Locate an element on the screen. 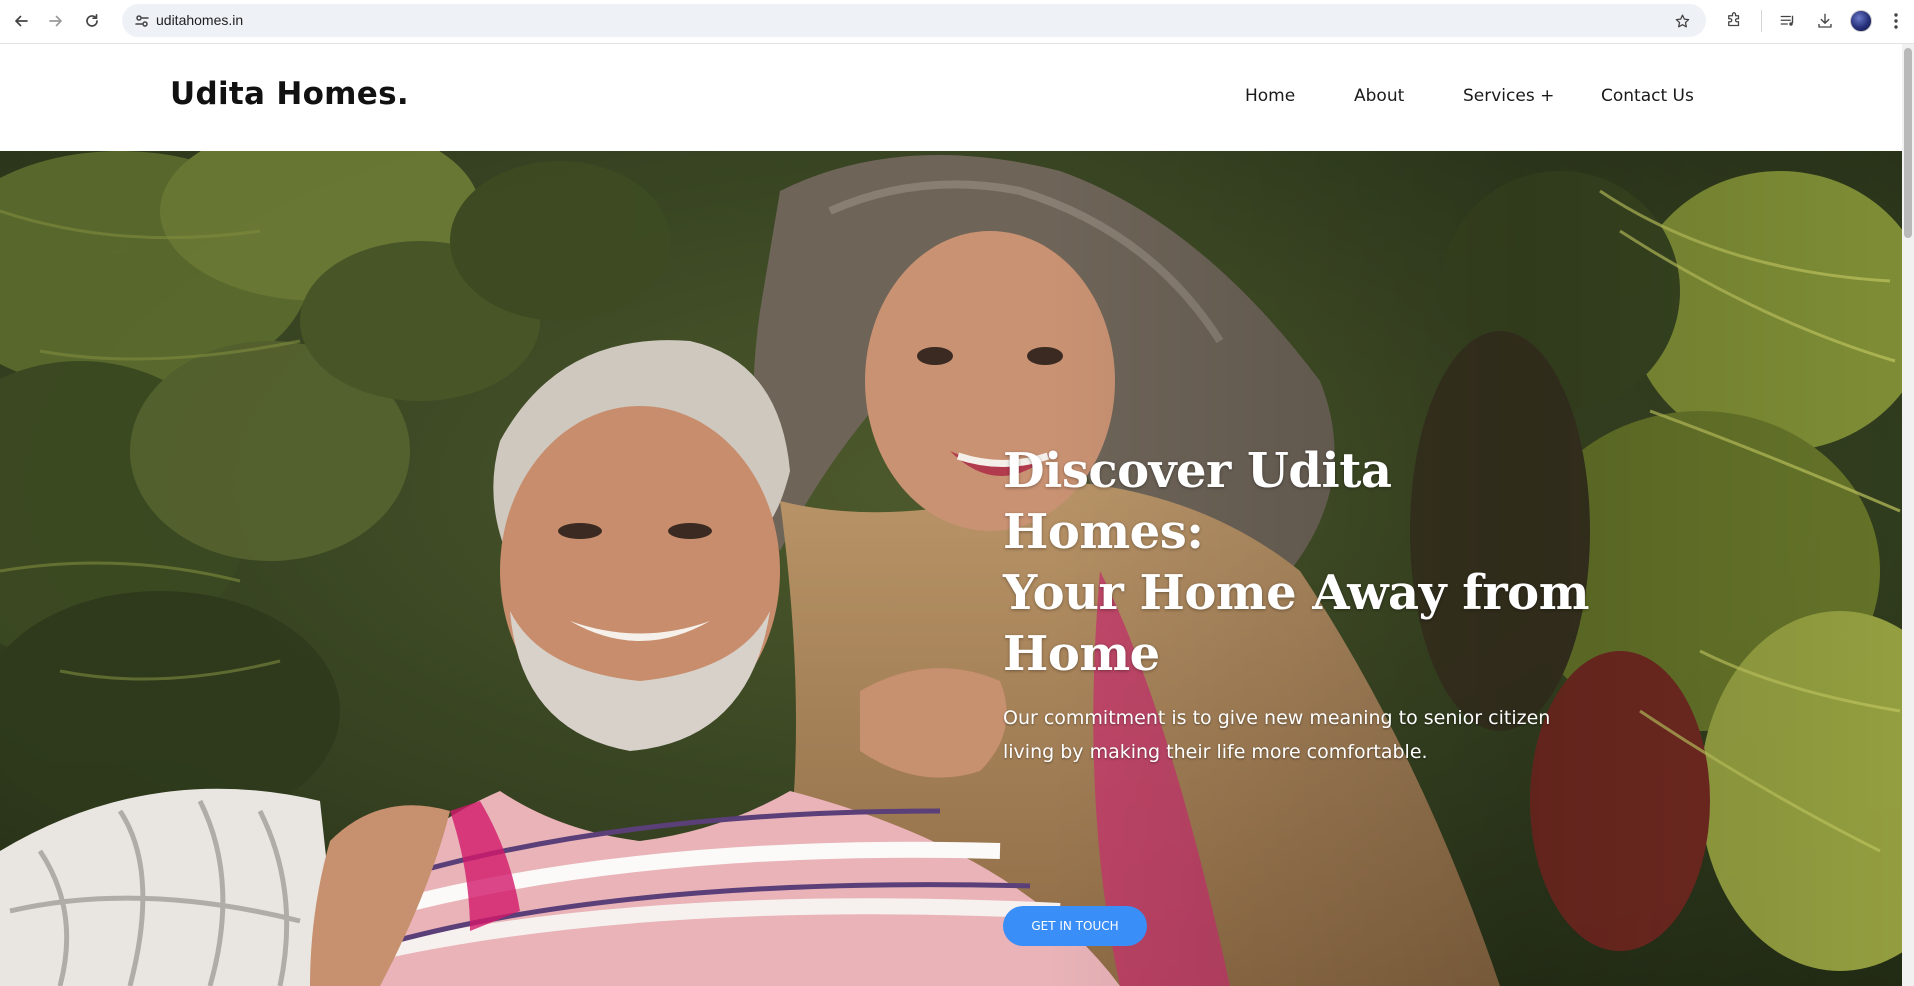 Image resolution: width=1914 pixels, height=986 pixels. puzzle-icon is located at coordinates (1734, 21).